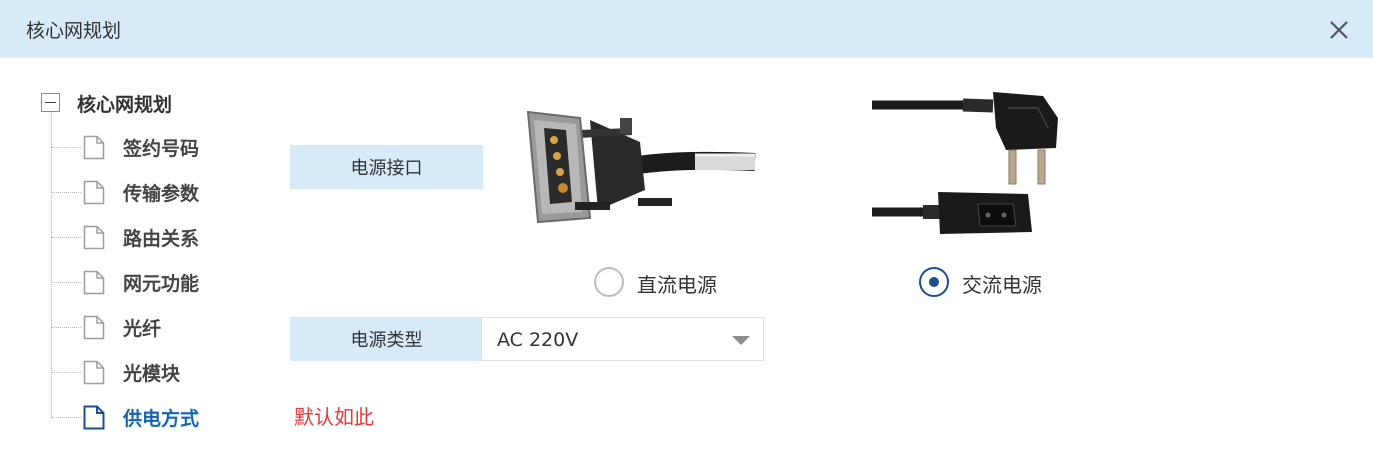 The height and width of the screenshot is (468, 1373). What do you see at coordinates (161, 239) in the screenshot?
I see `tree-item-label: 路由关系` at bounding box center [161, 239].